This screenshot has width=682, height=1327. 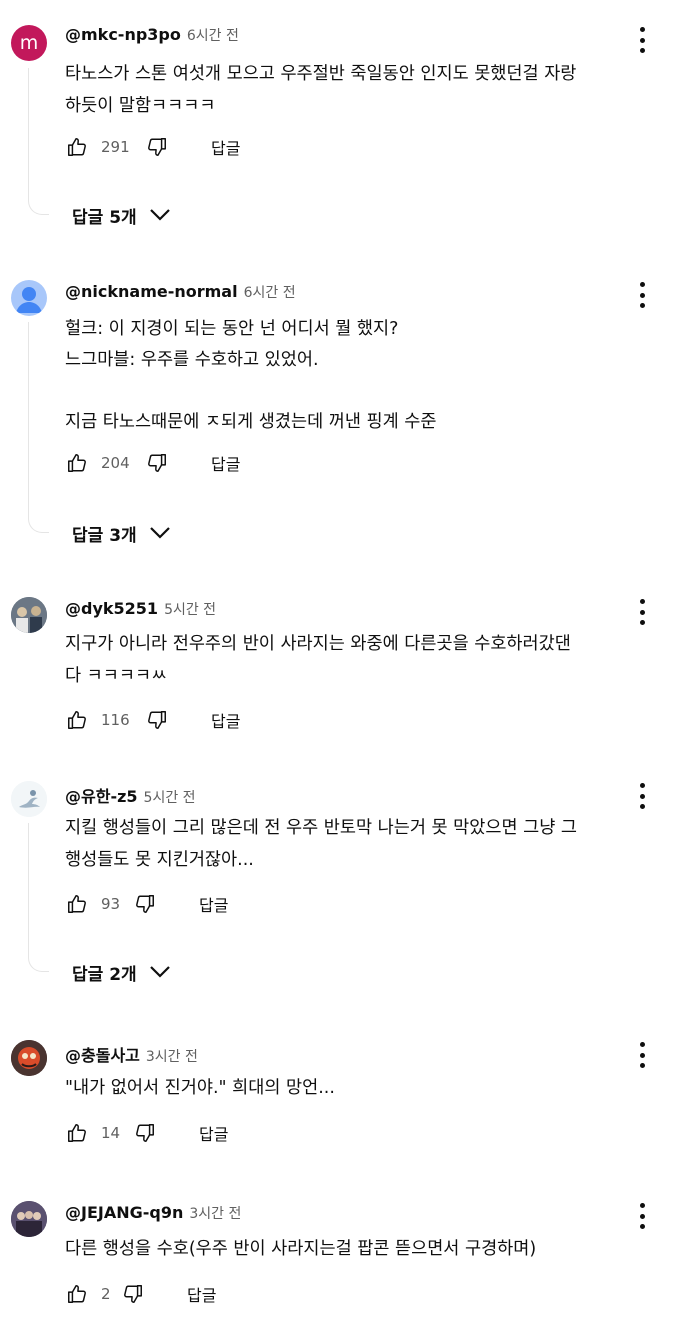 I want to click on replies-label: 답글 2개, so click(x=104, y=974).